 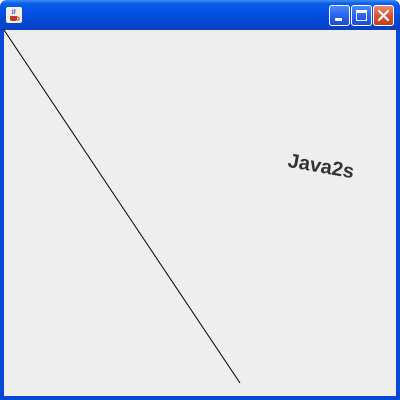 I want to click on minimize-button, so click(x=339, y=15).